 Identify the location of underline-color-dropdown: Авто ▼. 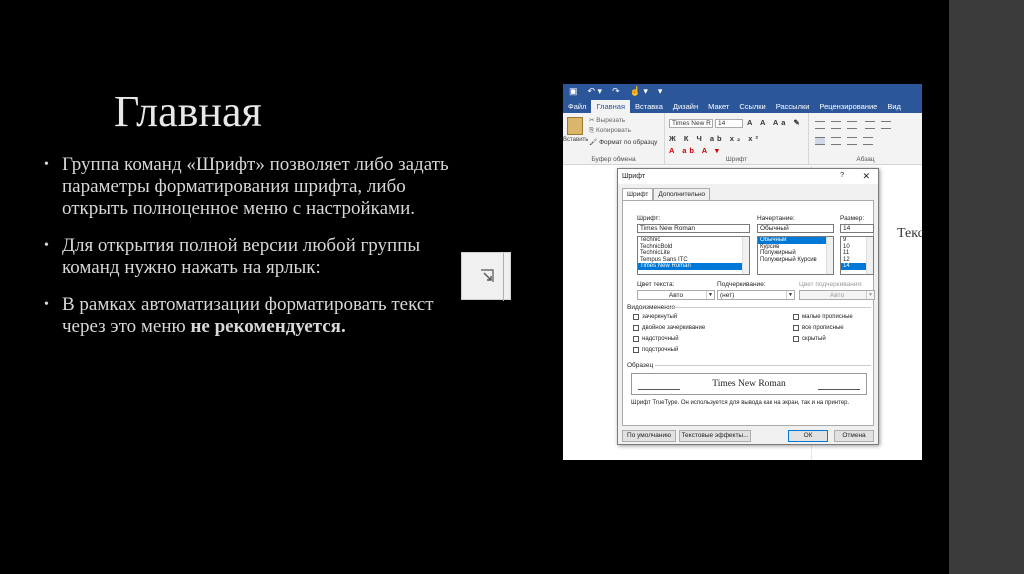
(837, 295).